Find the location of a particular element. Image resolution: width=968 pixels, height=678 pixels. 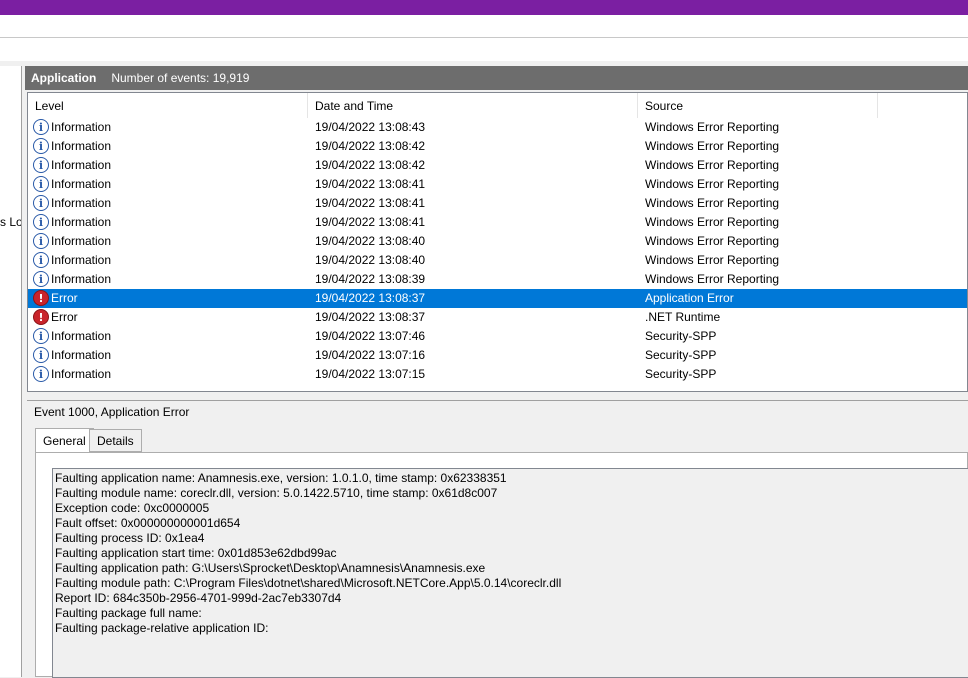

tab-general: General is located at coordinates (64, 440).